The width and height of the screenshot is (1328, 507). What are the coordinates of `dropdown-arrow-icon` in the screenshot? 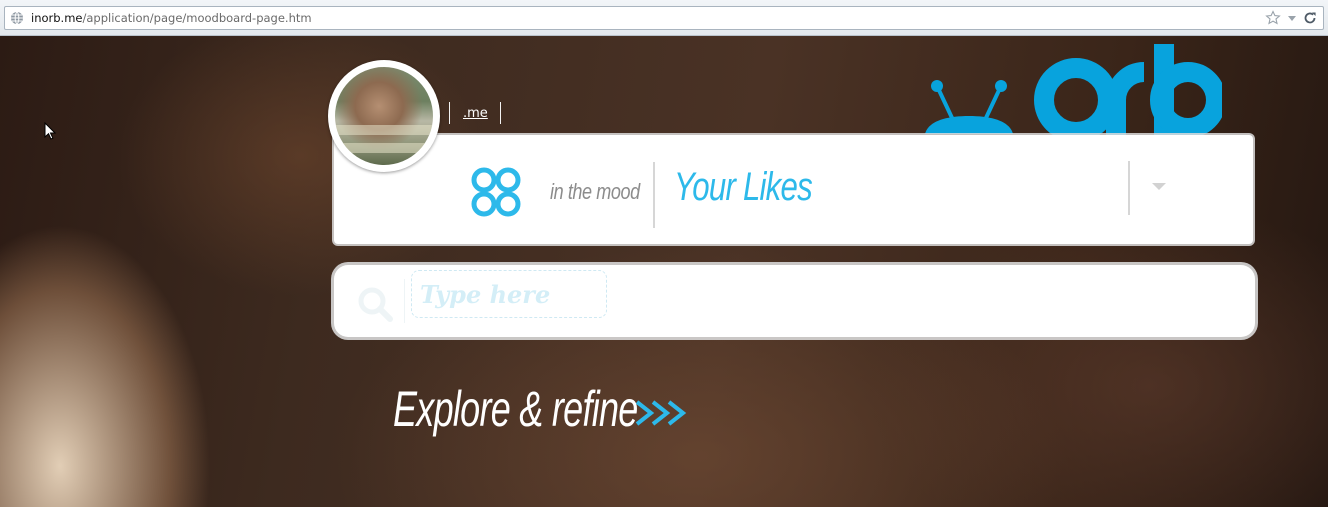 It's located at (1292, 18).